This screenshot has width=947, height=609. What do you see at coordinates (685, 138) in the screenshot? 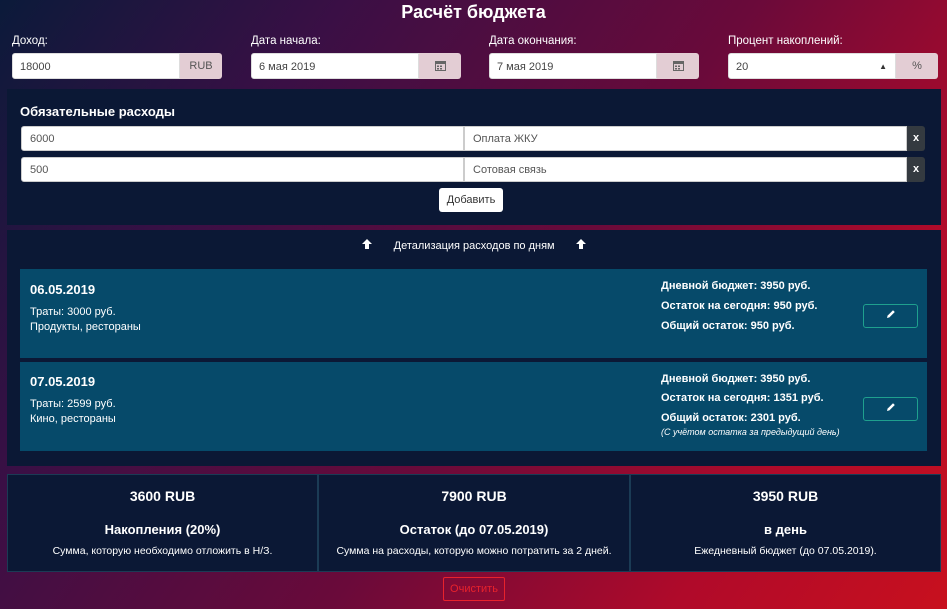
I see `expense-name-input: Оплата ЖКУ` at bounding box center [685, 138].